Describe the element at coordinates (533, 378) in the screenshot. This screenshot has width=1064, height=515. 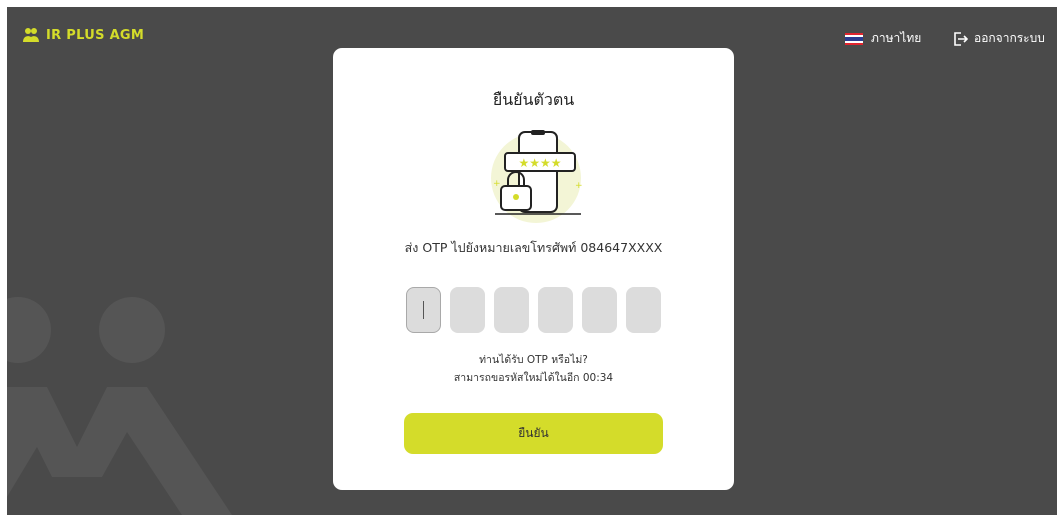
I see `resend-timer: สามารถขอรหัสใหม่ได้ในอีก 00:34` at that location.